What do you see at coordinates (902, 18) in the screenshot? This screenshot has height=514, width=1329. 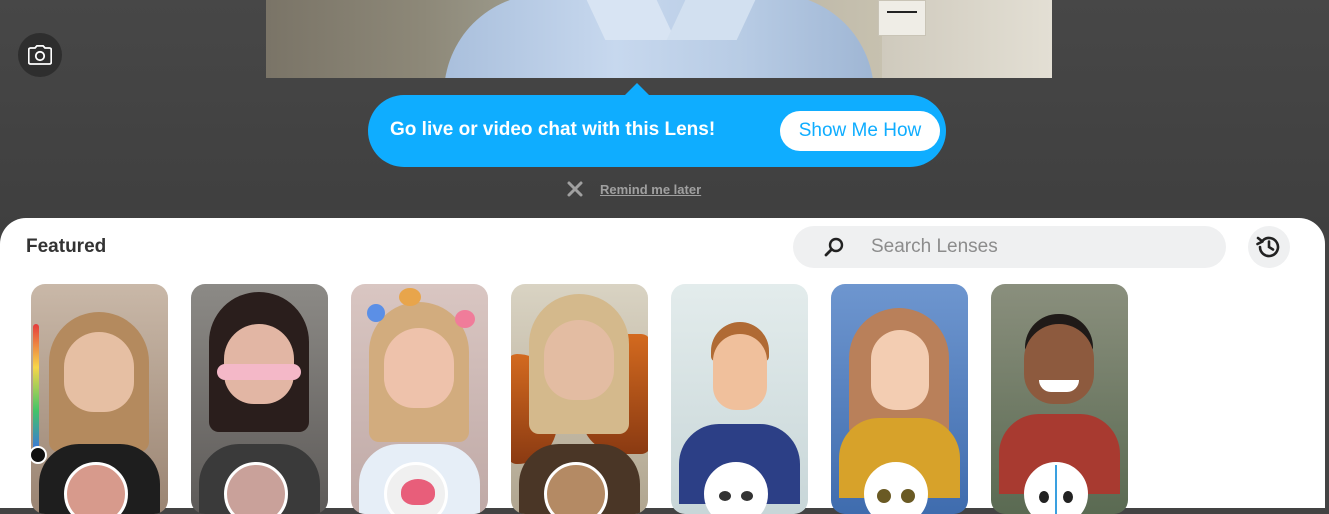 I see `light-switch` at bounding box center [902, 18].